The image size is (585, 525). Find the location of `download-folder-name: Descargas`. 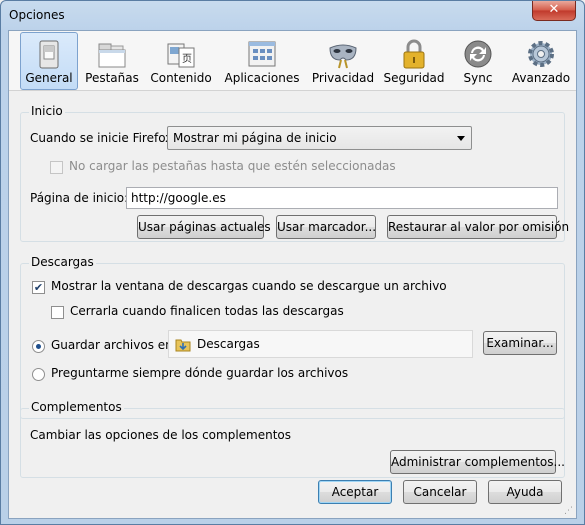

download-folder-name: Descargas is located at coordinates (228, 344).